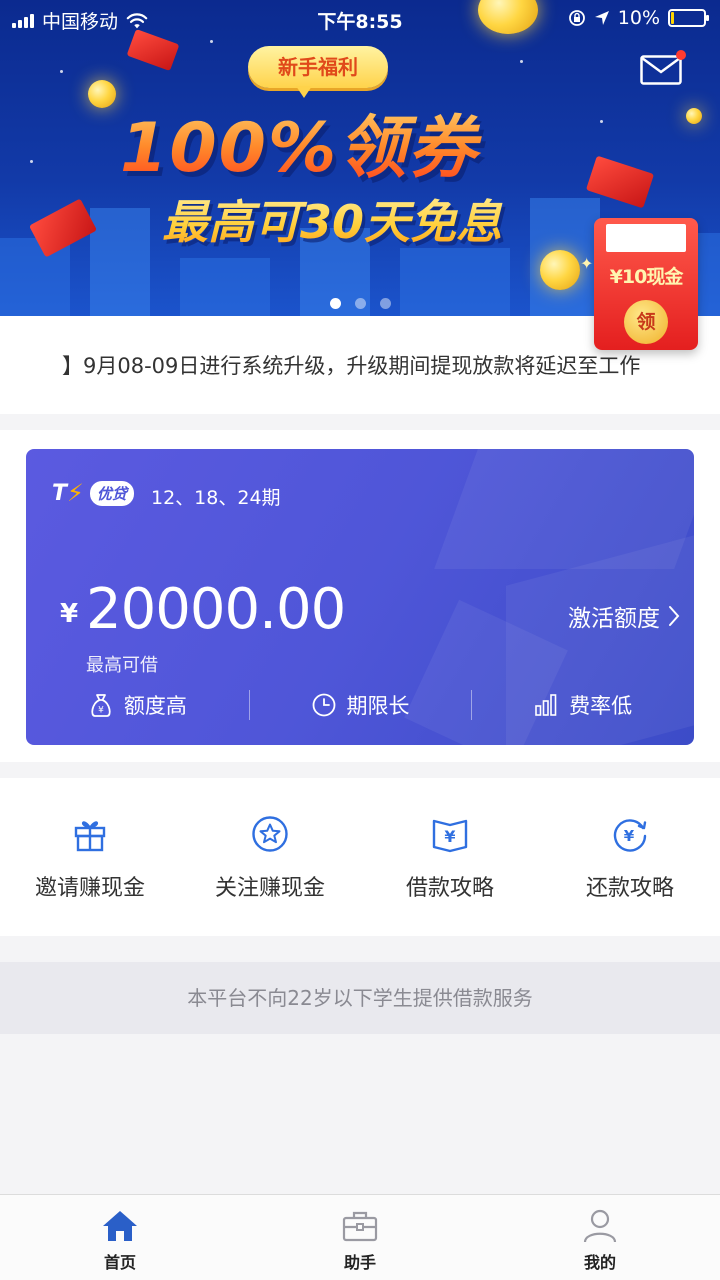 The height and width of the screenshot is (1280, 720). What do you see at coordinates (450, 857) in the screenshot?
I see `action-loan-guide: ¥ 借款攻略` at bounding box center [450, 857].